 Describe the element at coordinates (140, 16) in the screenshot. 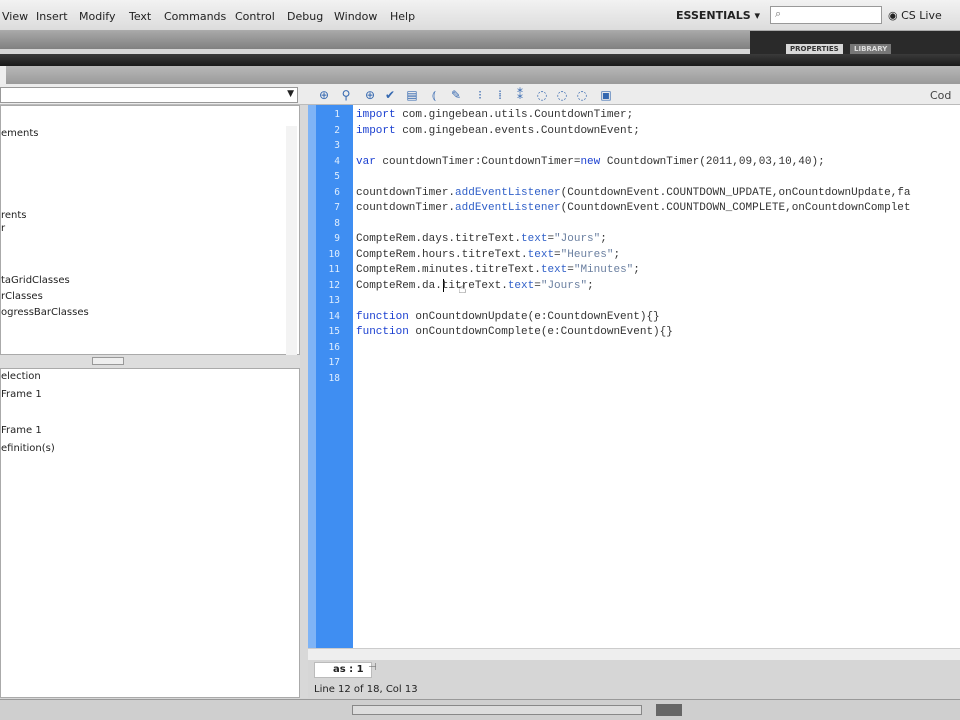

I see `menu-text: Text` at that location.